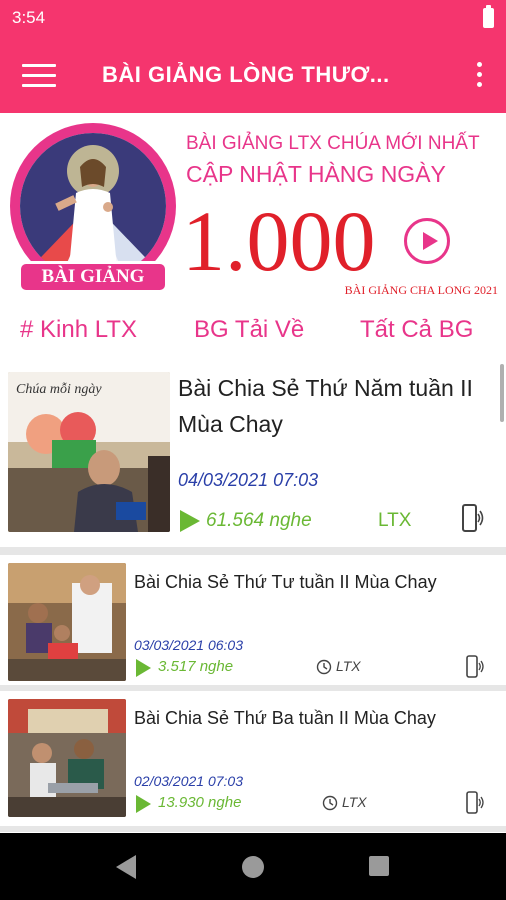  I want to click on sermon-date: 02/03/2021 07:03, so click(188, 781).